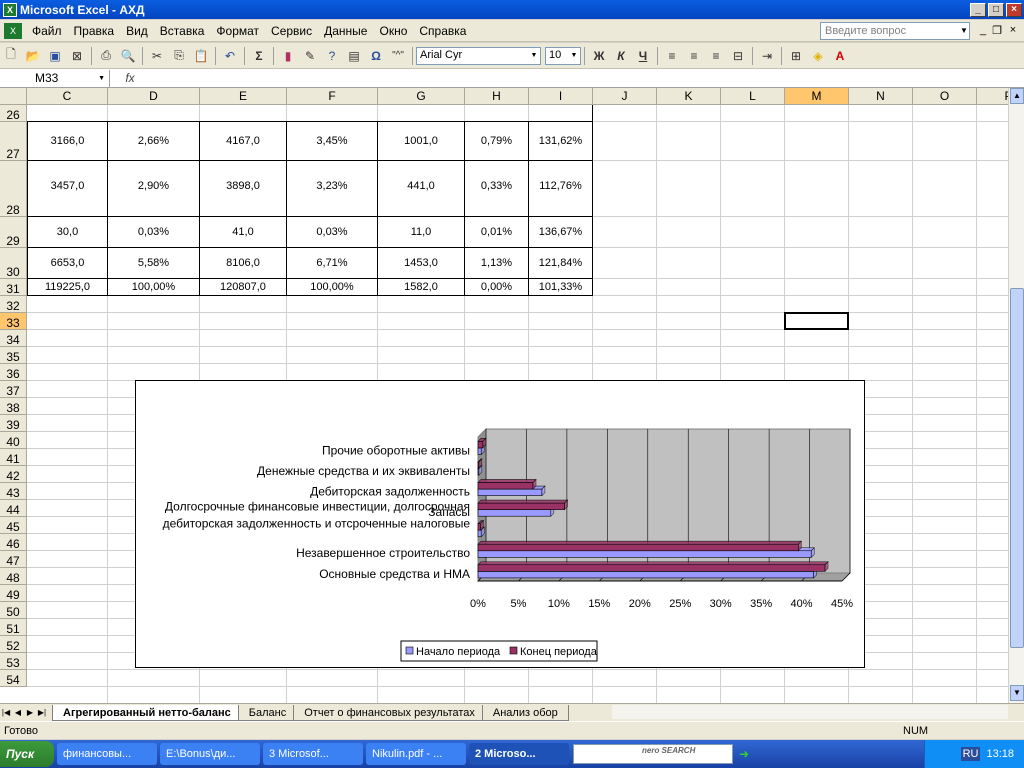  What do you see at coordinates (13, 593) in the screenshot?
I see `row-header-49: 49` at bounding box center [13, 593].